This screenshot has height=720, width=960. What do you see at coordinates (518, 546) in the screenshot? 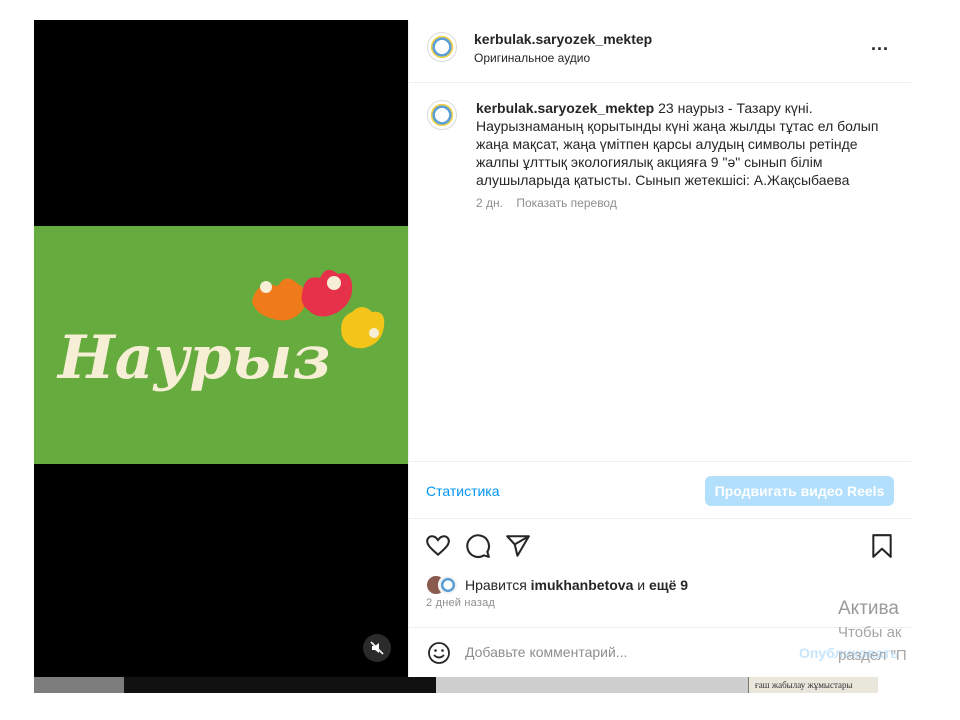
I see `send-icon` at bounding box center [518, 546].